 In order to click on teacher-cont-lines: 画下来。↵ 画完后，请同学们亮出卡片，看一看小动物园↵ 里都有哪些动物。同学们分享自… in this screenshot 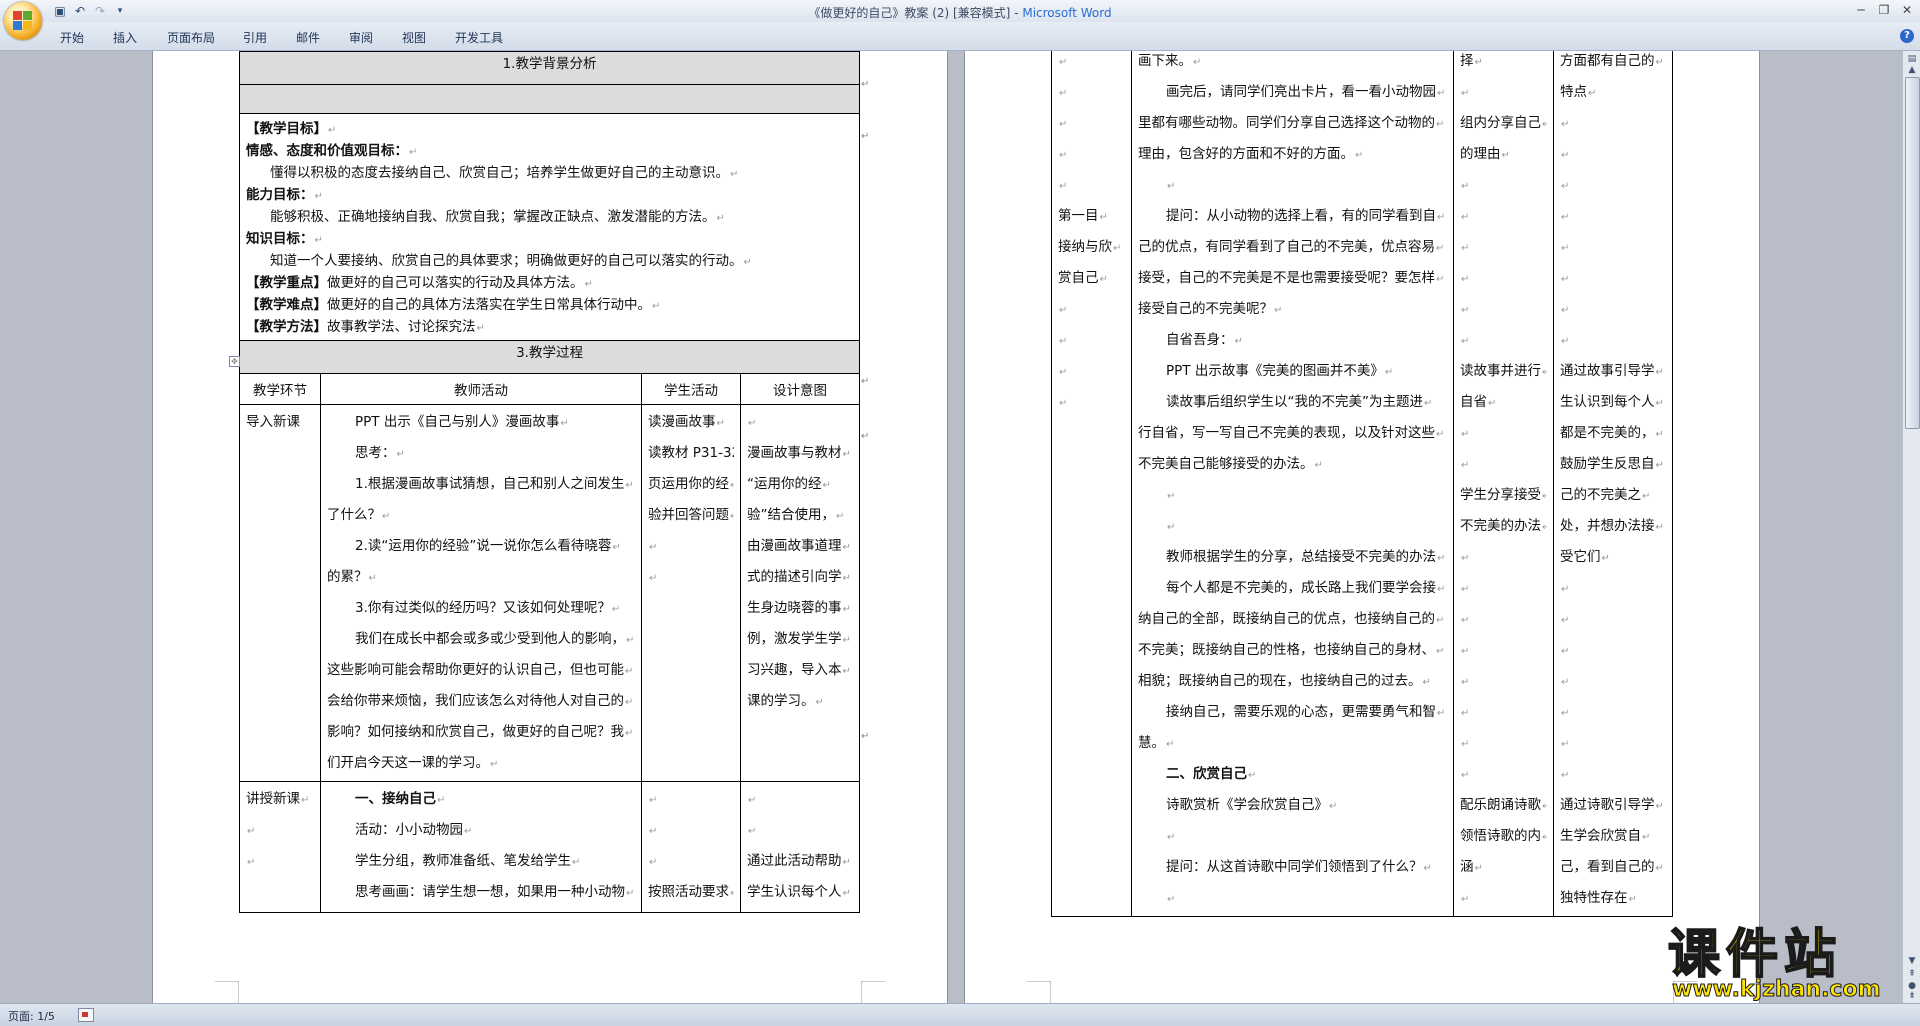, I will do `click(1292, 482)`.